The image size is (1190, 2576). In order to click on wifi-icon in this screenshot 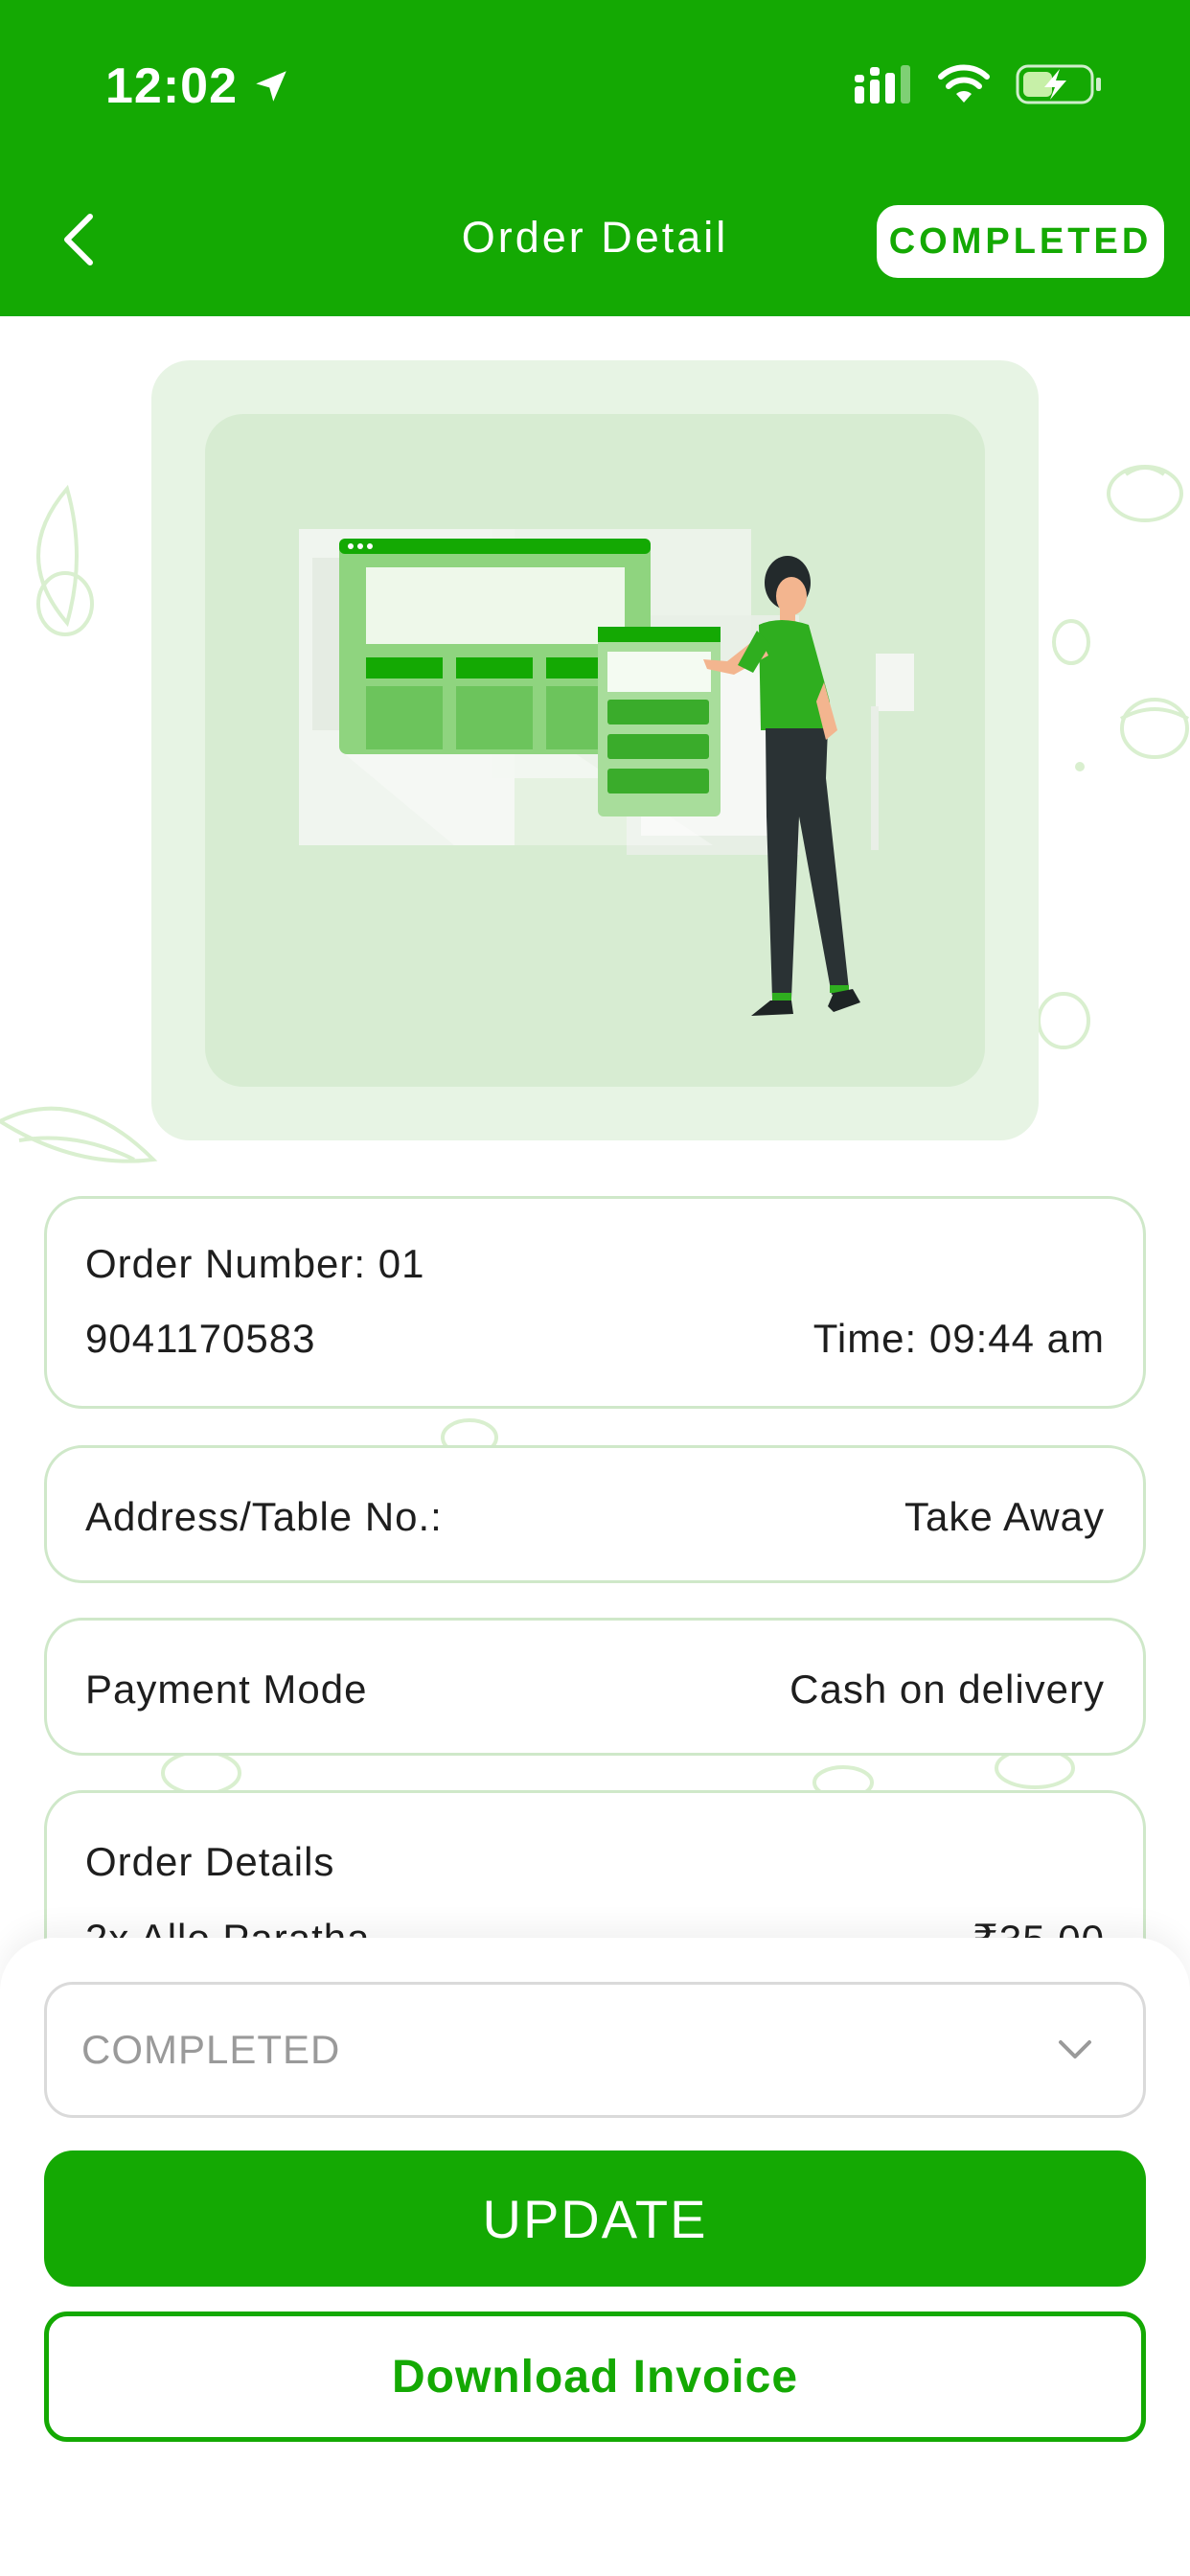, I will do `click(964, 83)`.